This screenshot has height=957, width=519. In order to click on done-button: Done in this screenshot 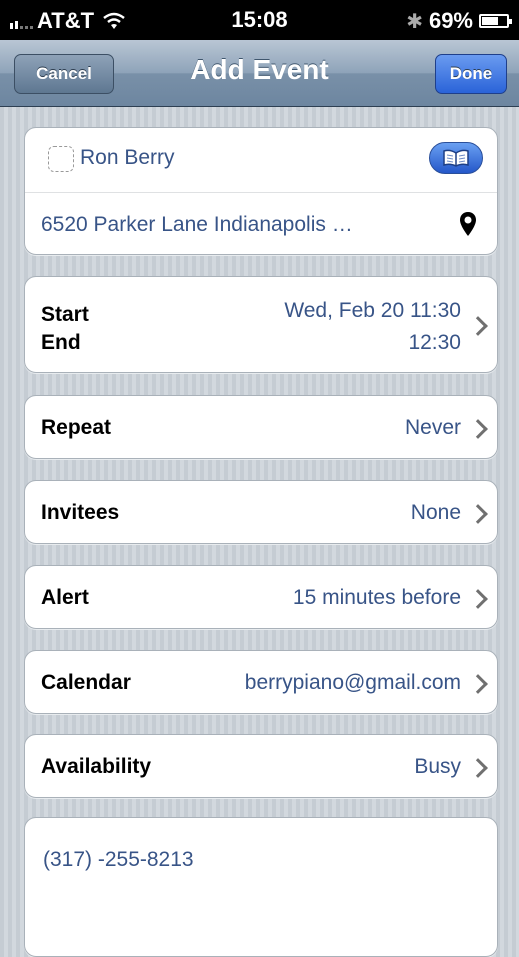, I will do `click(471, 74)`.